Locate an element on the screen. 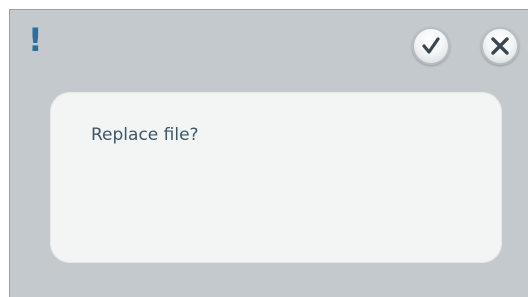 The height and width of the screenshot is (297, 528). dialog-message: Replace file? is located at coordinates (145, 135).